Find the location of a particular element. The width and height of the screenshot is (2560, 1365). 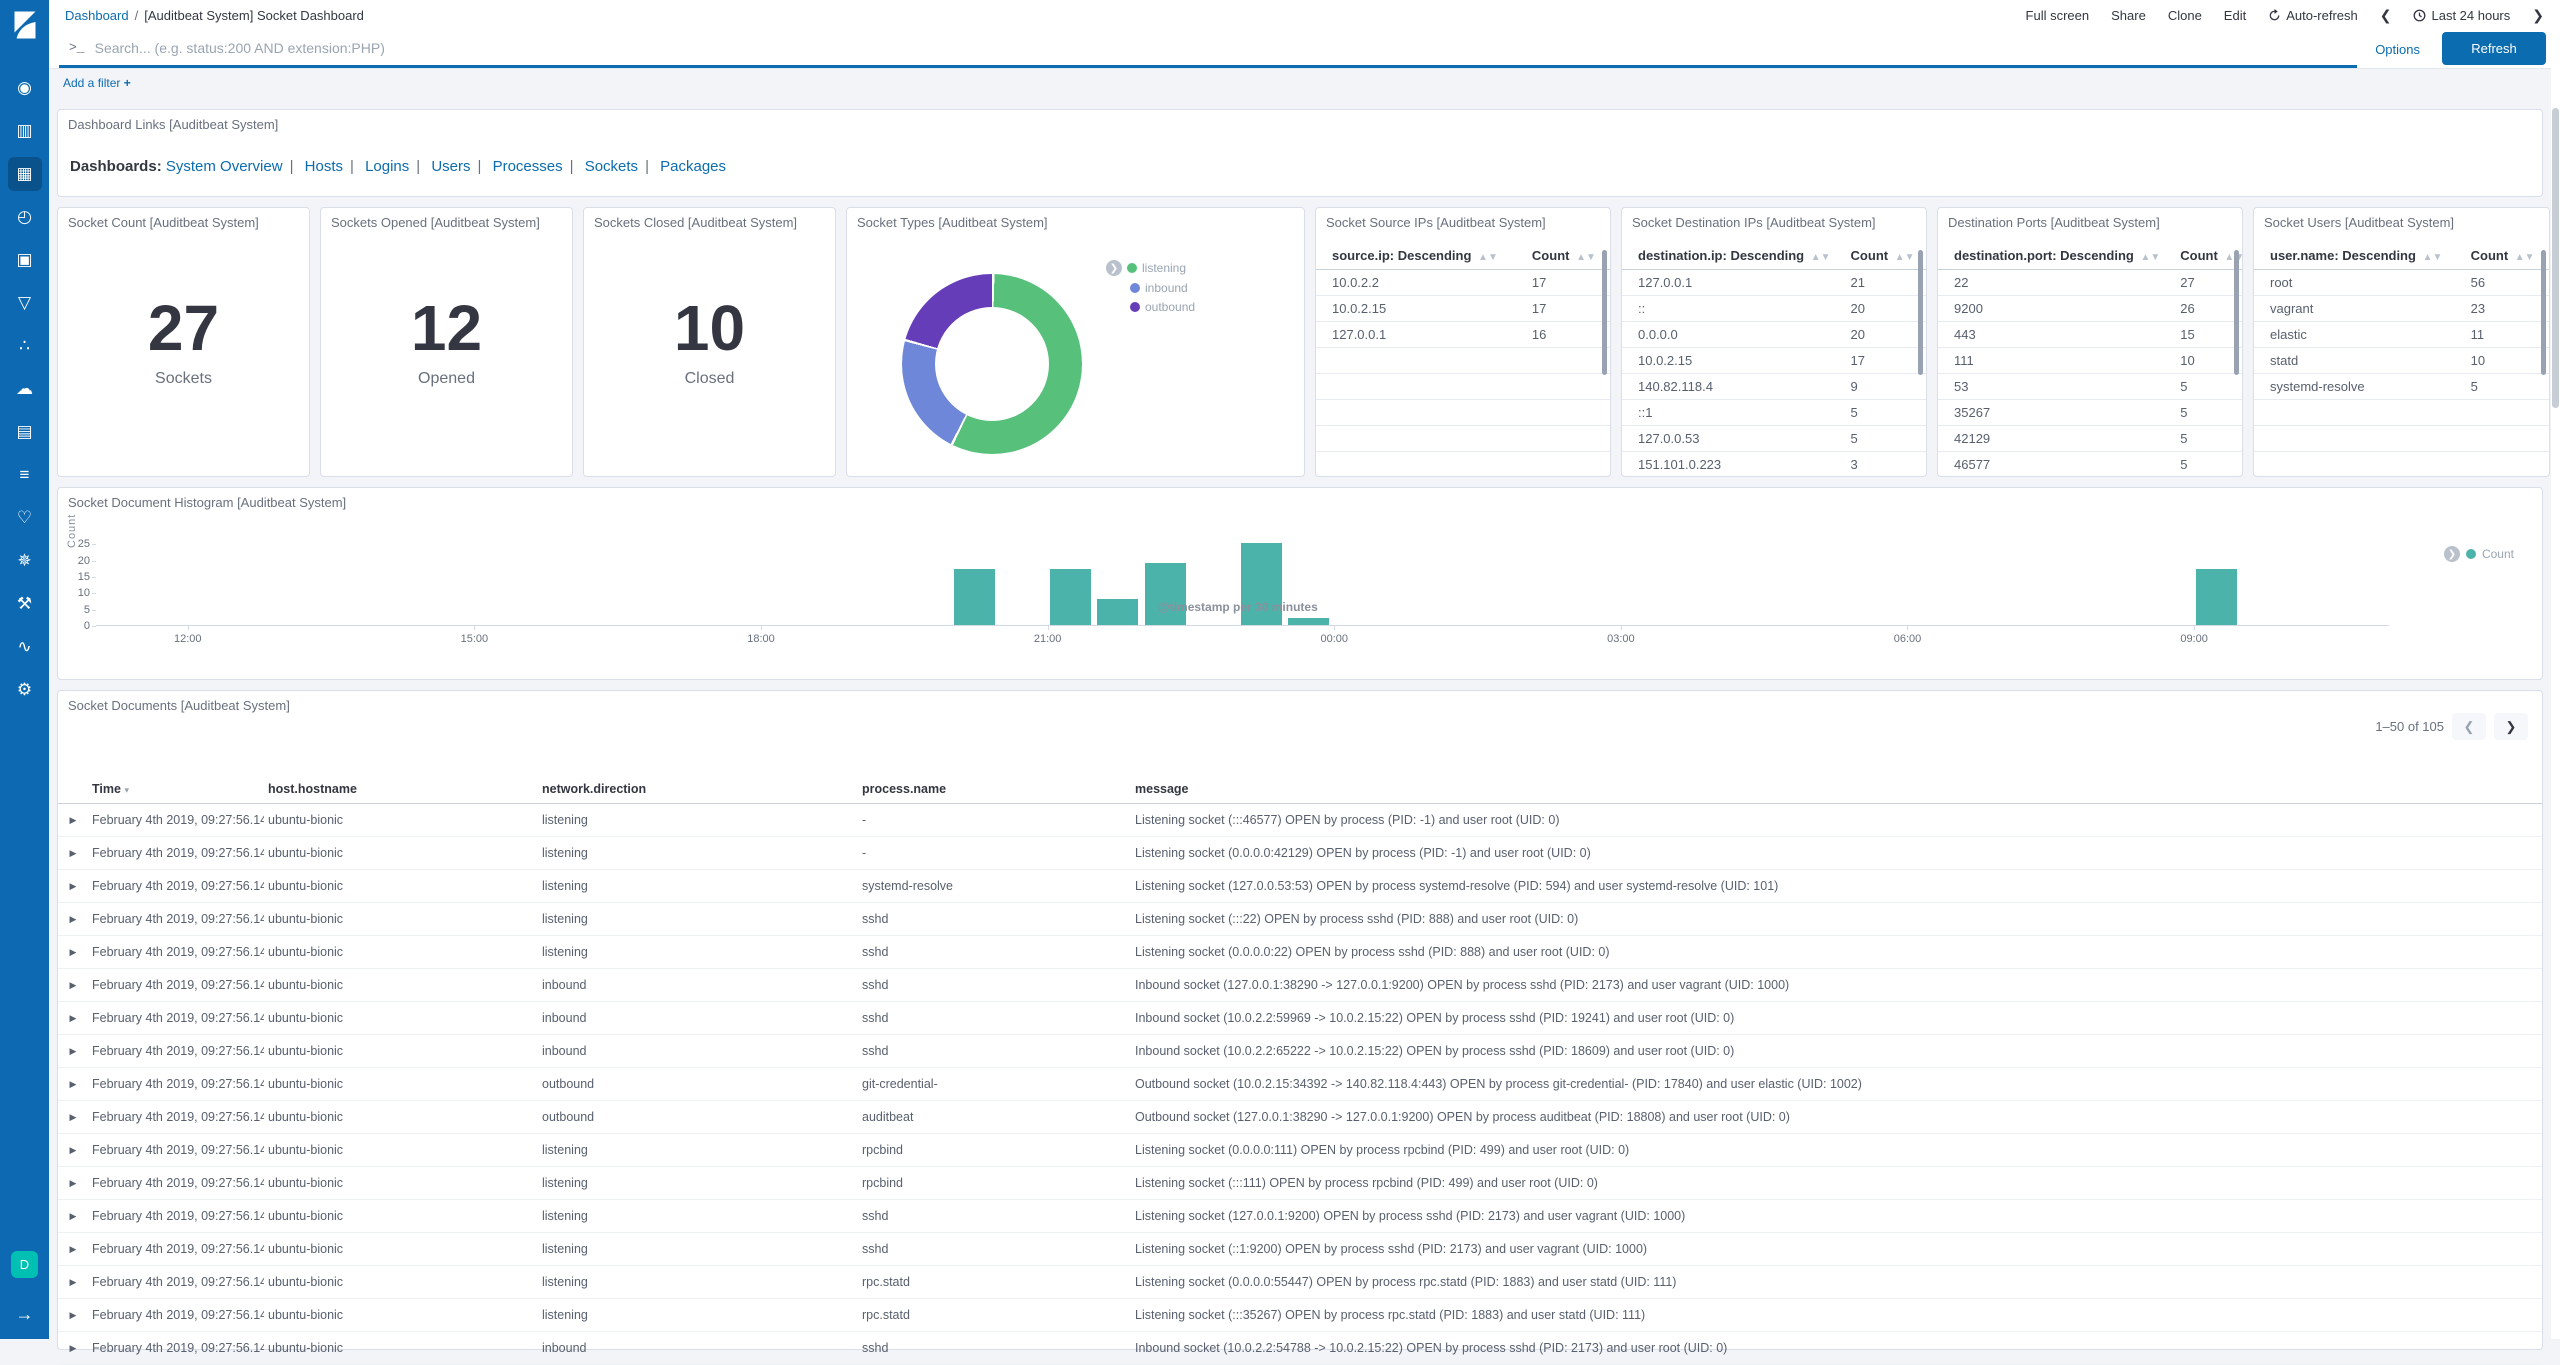

histogram-bar-21:00 is located at coordinates (1070, 597).